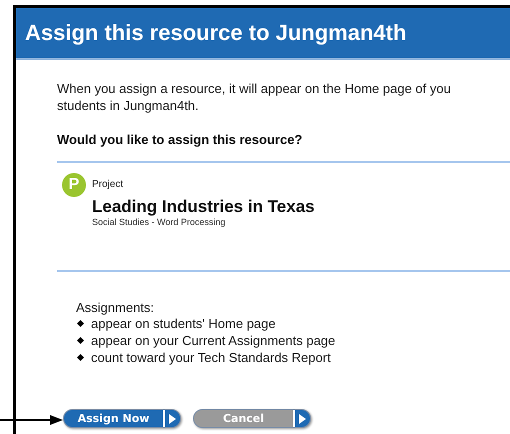 The width and height of the screenshot is (510, 434). I want to click on resource-title: Leading Industries in Texas, so click(203, 207).